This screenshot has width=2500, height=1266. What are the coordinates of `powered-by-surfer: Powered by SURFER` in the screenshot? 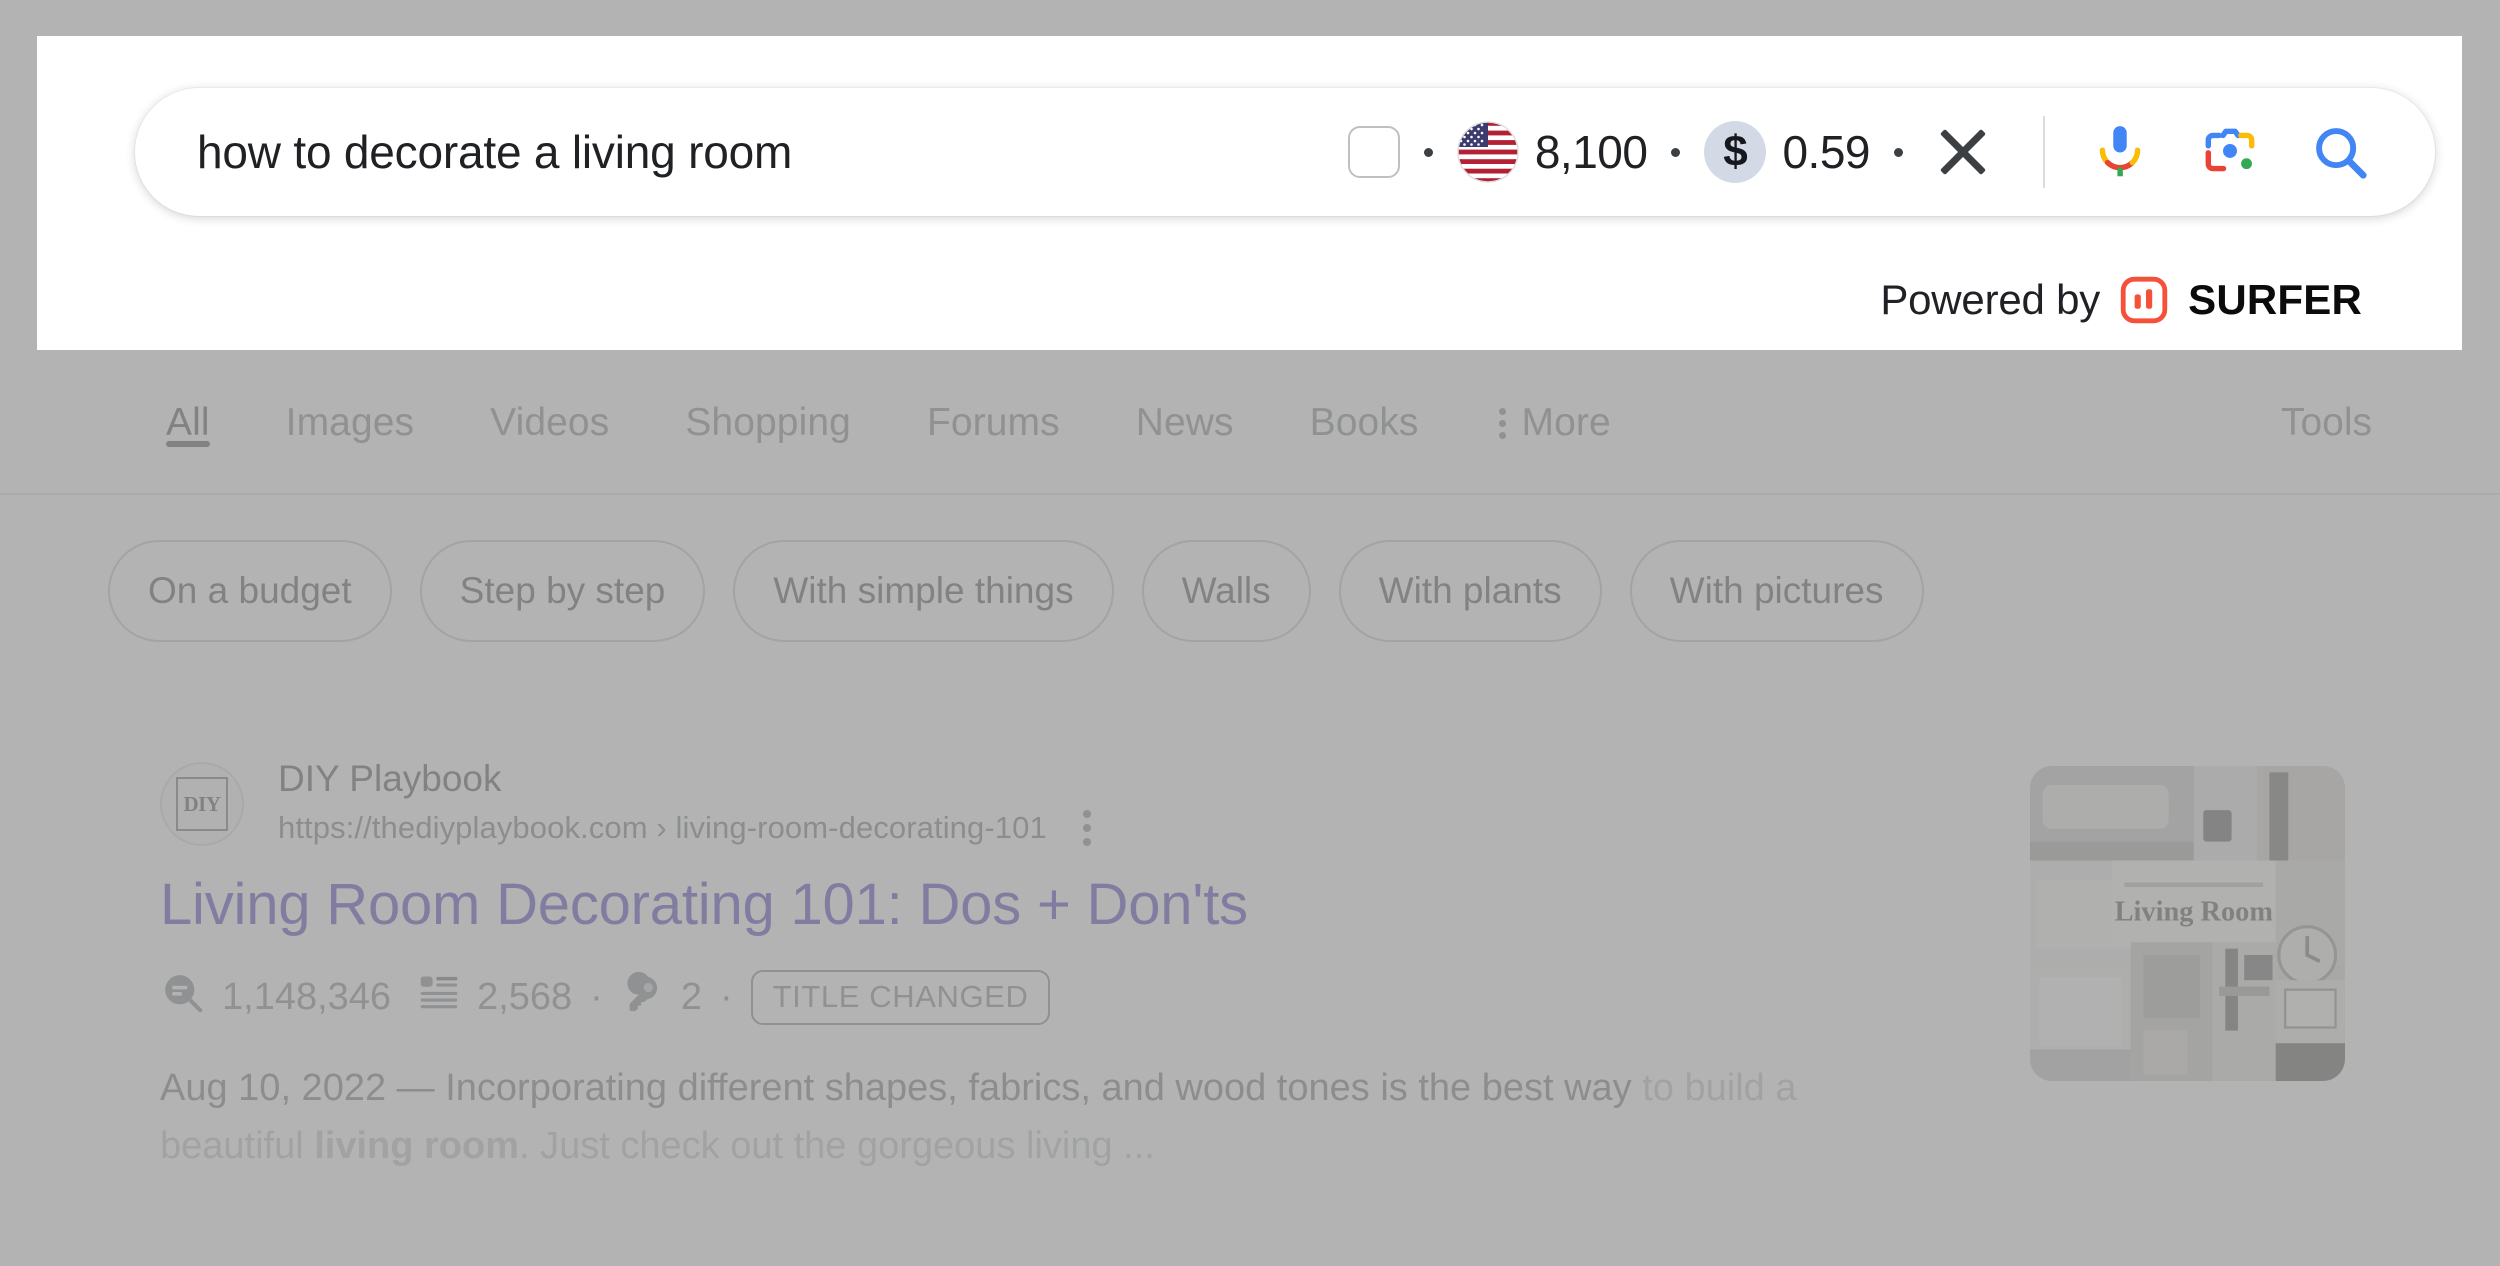 It's located at (2121, 300).